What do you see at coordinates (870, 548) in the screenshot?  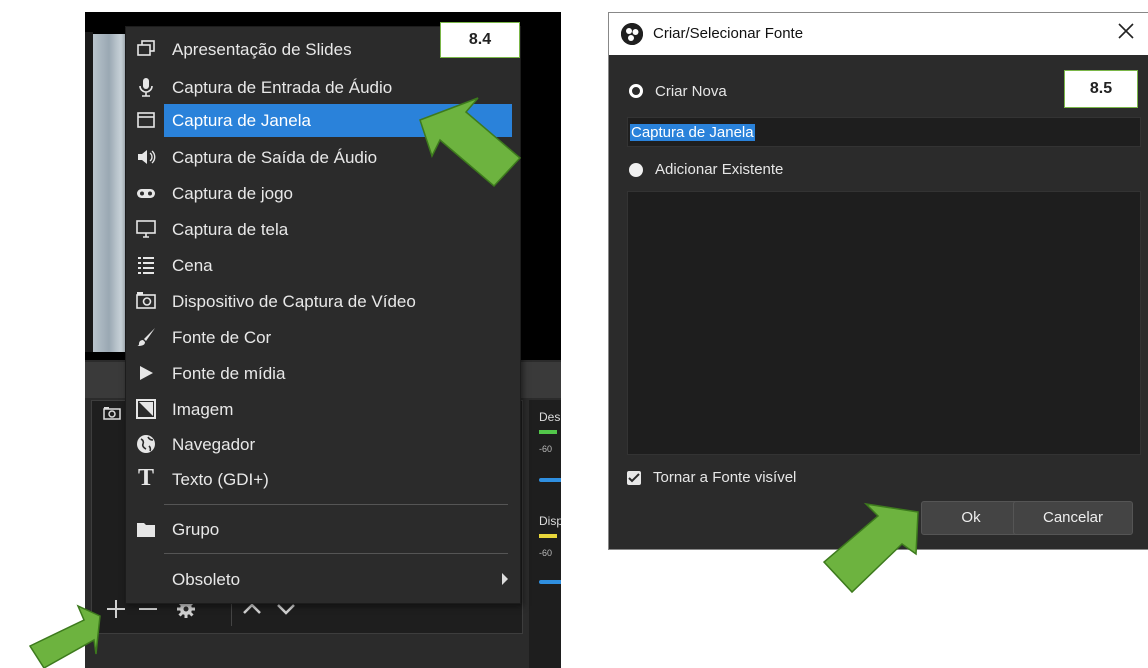 I see `arrow-to-ok-button` at bounding box center [870, 548].